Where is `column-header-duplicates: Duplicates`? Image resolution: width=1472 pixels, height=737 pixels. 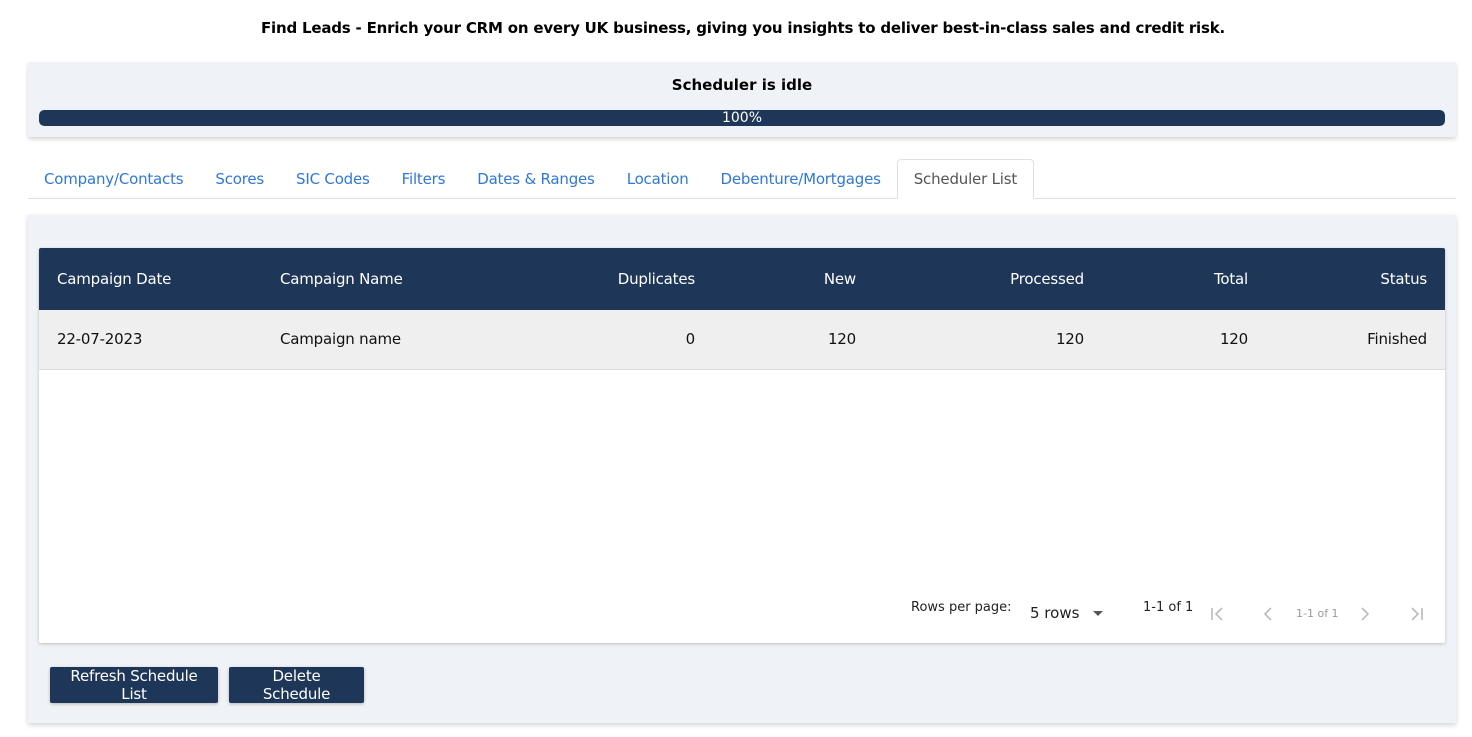 column-header-duplicates: Duplicates is located at coordinates (622, 279).